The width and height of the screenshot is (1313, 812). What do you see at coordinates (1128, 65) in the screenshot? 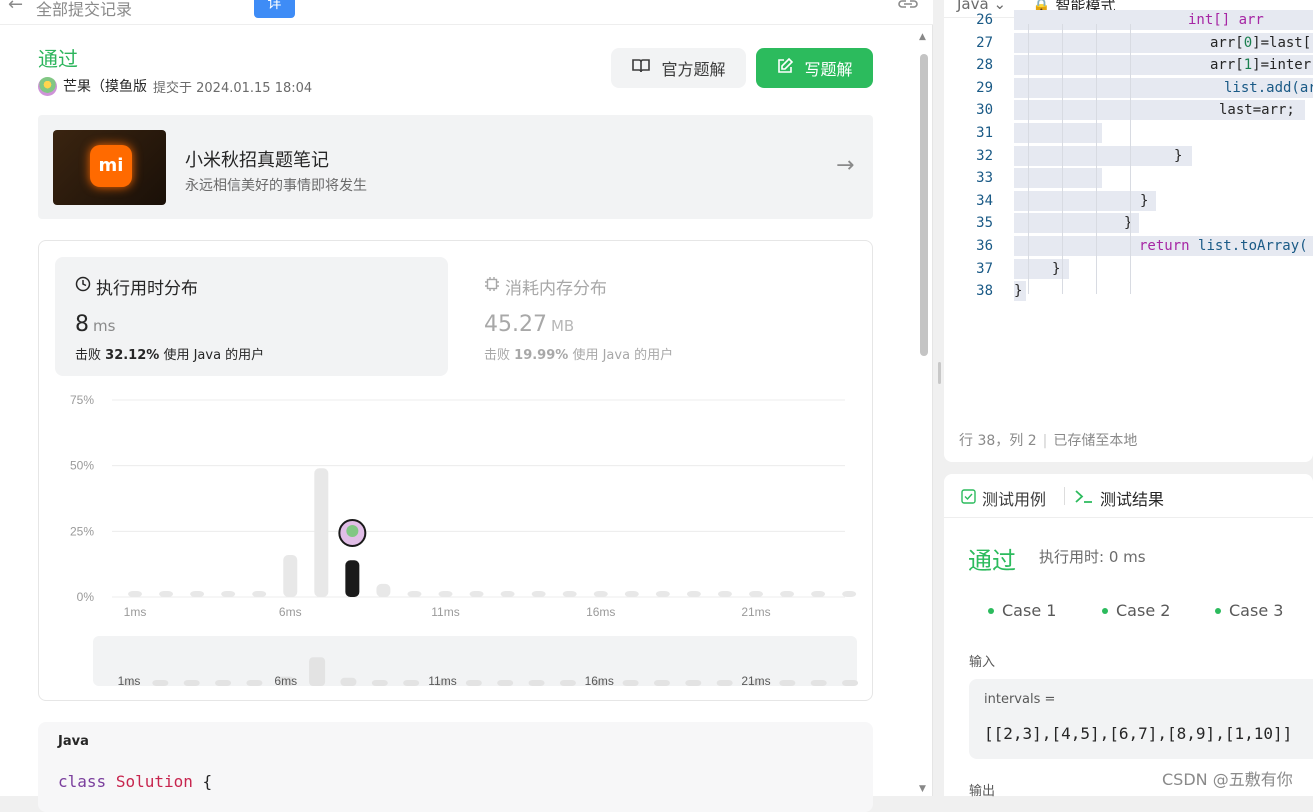
I see `code-line: 28 arr[1]=inter` at bounding box center [1128, 65].